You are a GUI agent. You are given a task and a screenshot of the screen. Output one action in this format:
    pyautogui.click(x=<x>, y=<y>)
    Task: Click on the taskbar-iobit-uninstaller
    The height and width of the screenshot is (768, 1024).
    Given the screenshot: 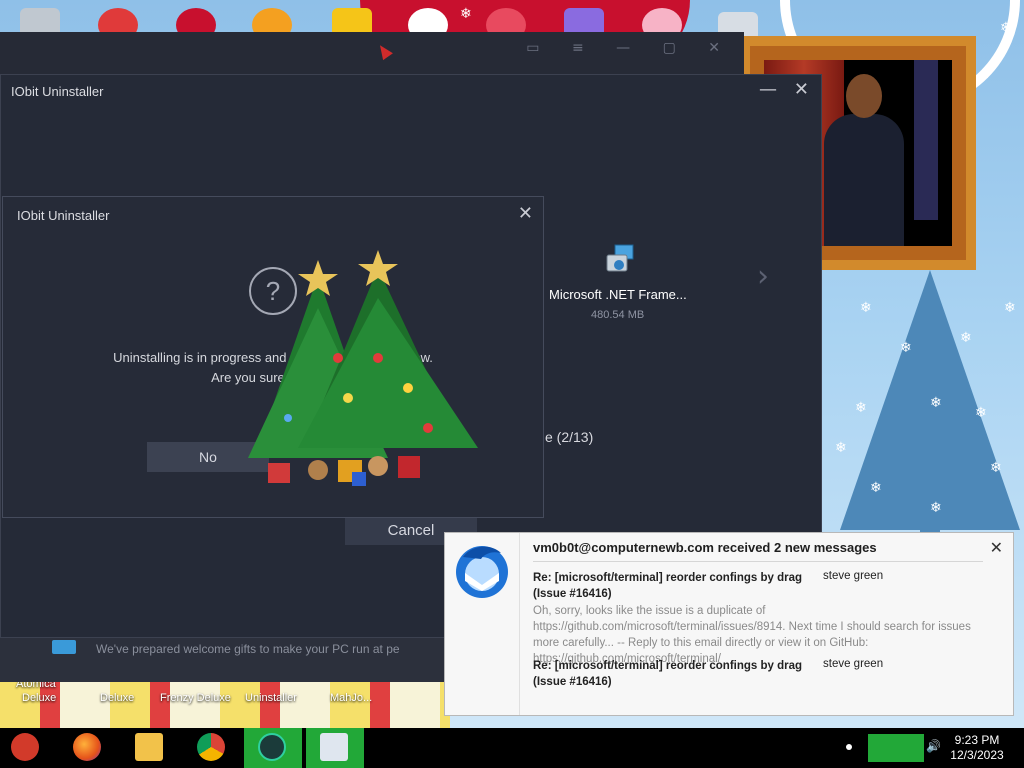 What is the action you would take?
    pyautogui.click(x=273, y=748)
    